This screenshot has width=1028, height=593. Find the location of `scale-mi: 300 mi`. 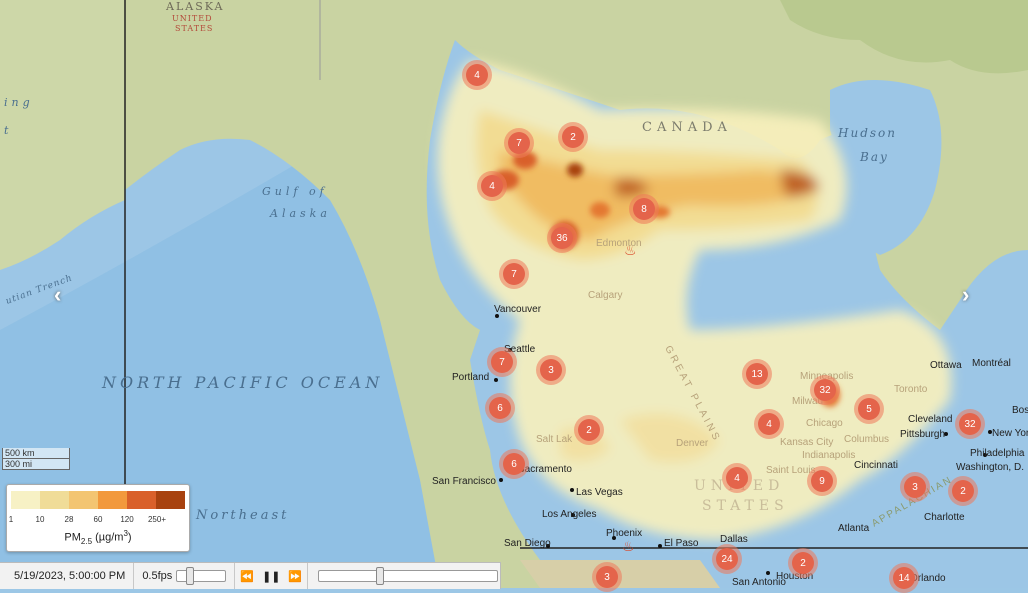

scale-mi: 300 mi is located at coordinates (36, 464).